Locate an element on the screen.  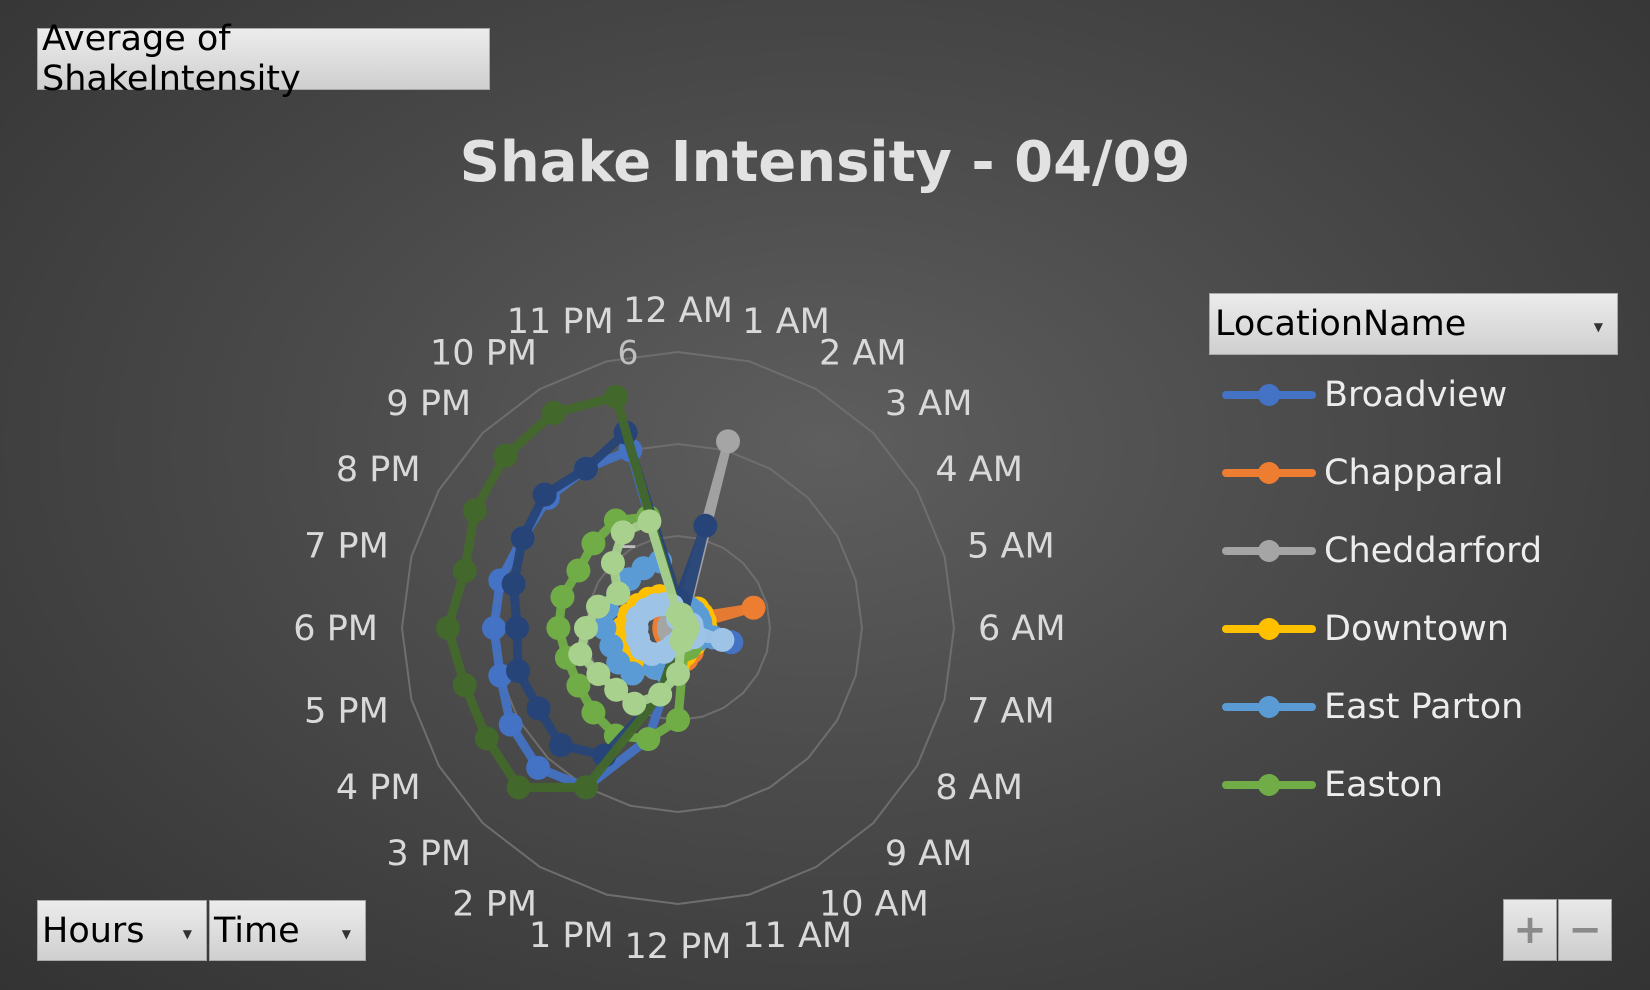
legend-label: Broadview is located at coordinates (1416, 395).